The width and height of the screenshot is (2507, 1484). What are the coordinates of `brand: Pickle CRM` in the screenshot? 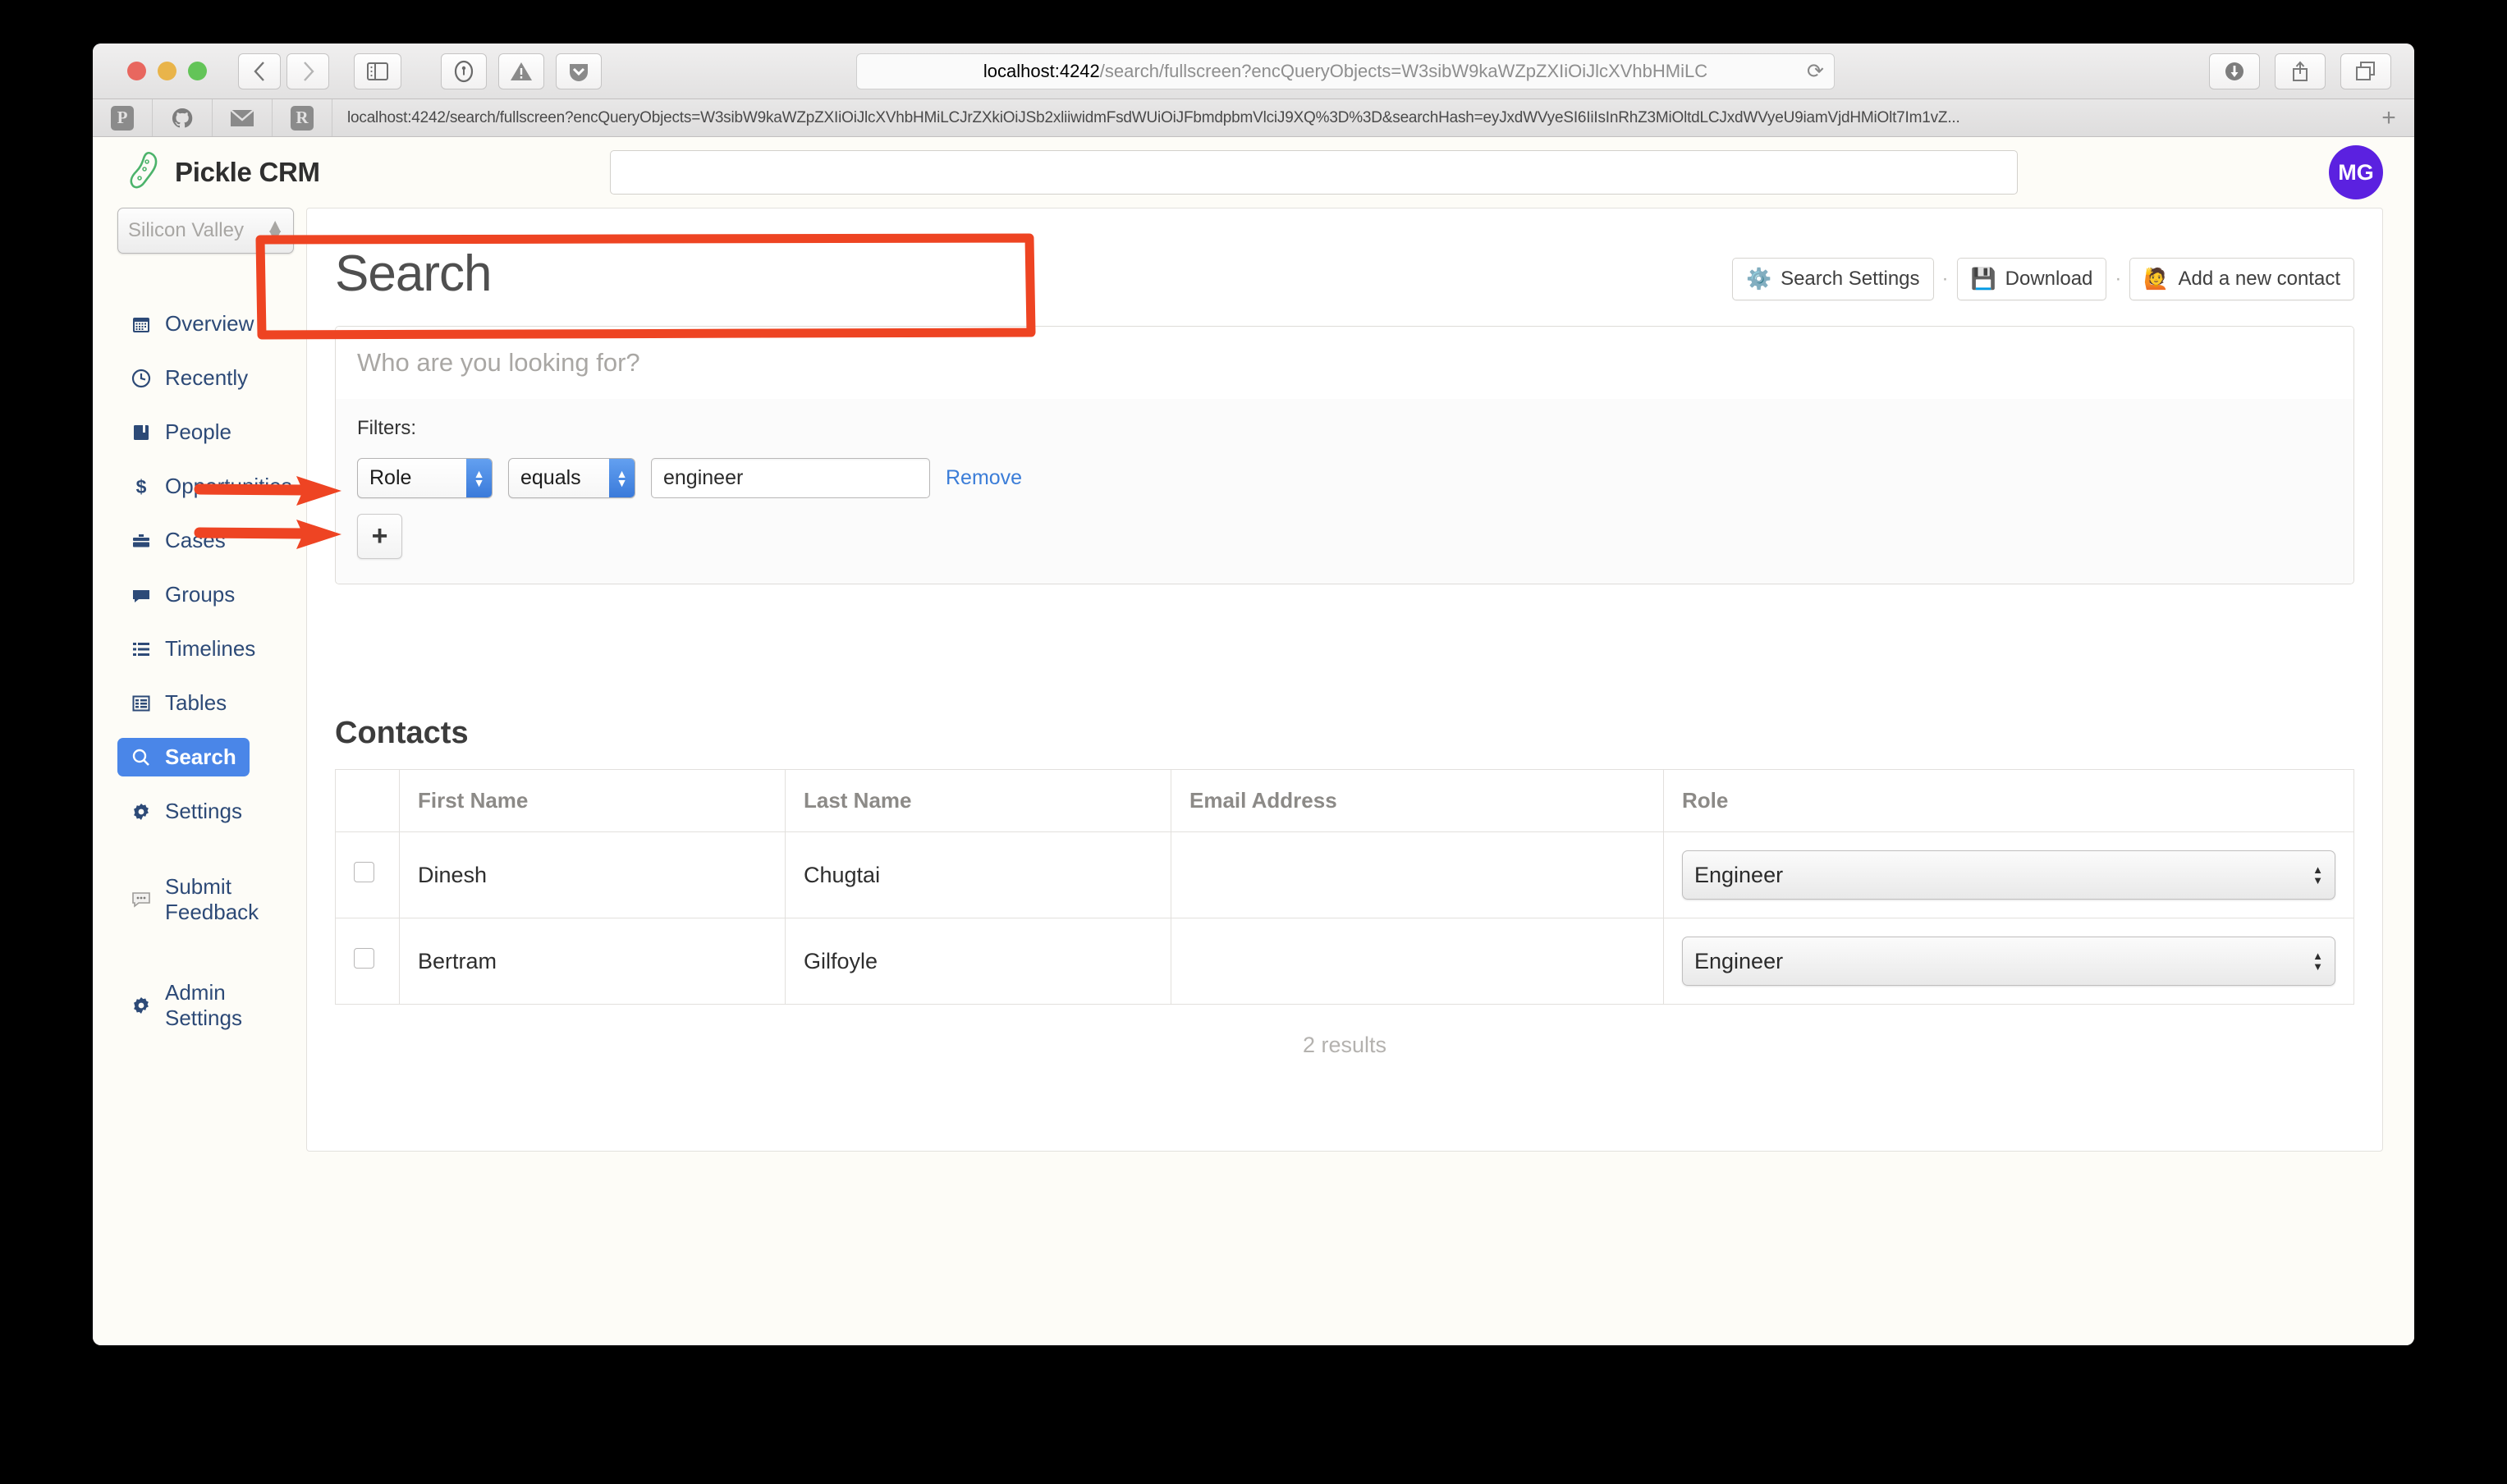 It's located at (223, 172).